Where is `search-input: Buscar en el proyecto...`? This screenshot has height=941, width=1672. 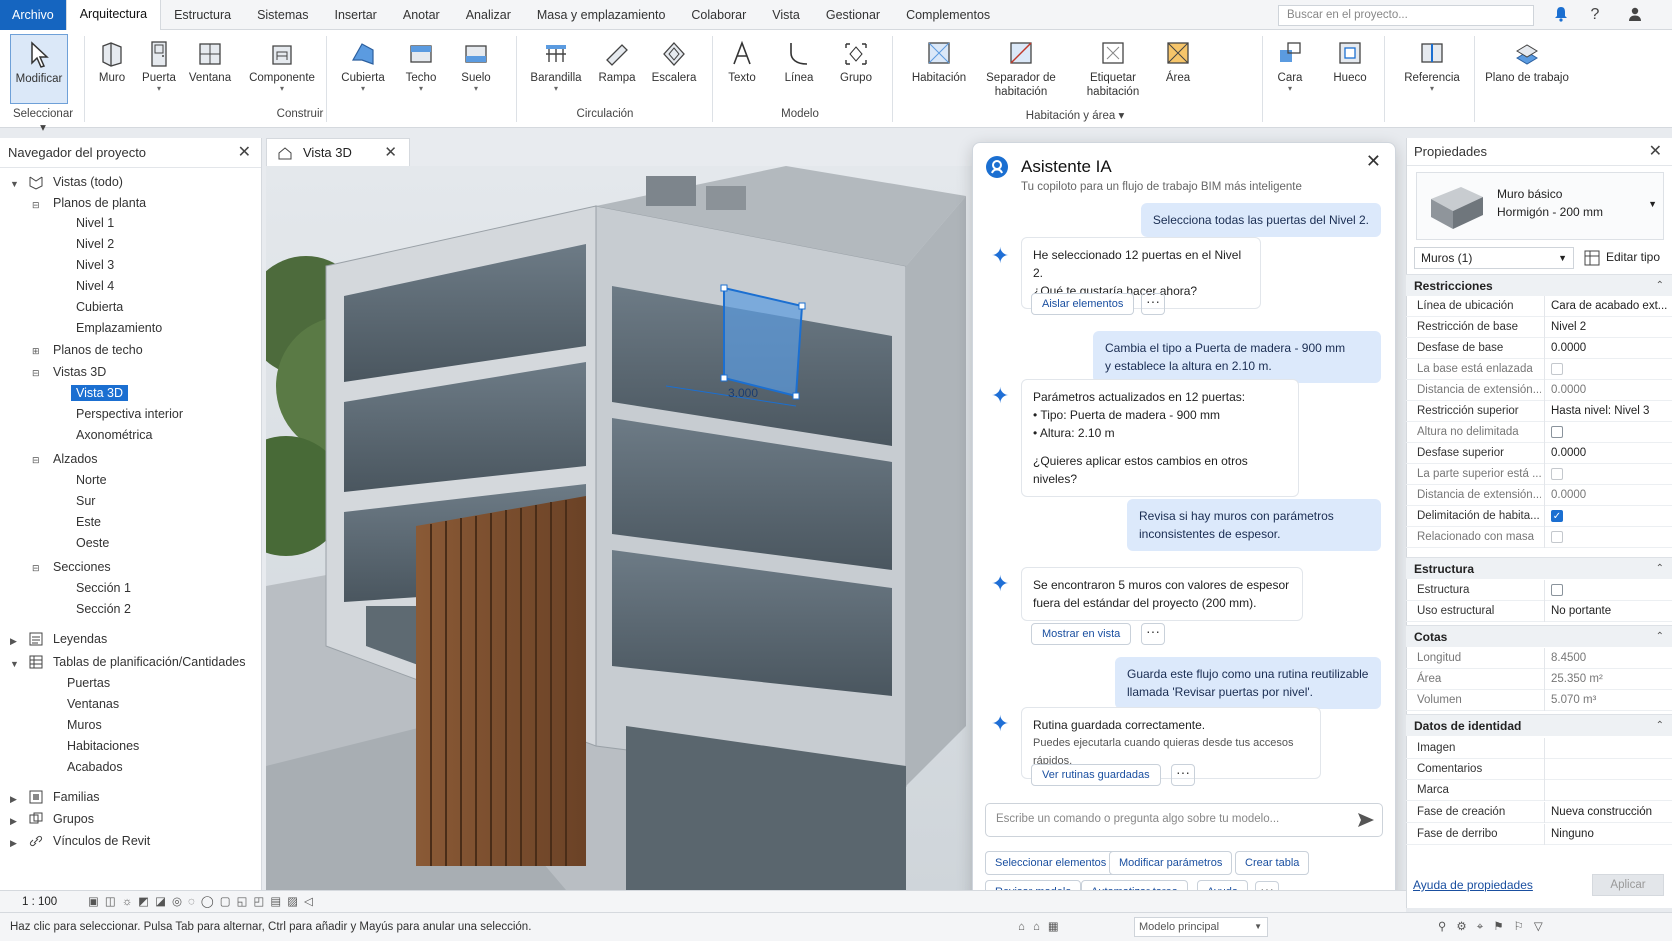
search-input: Buscar en el proyecto... is located at coordinates (1406, 15).